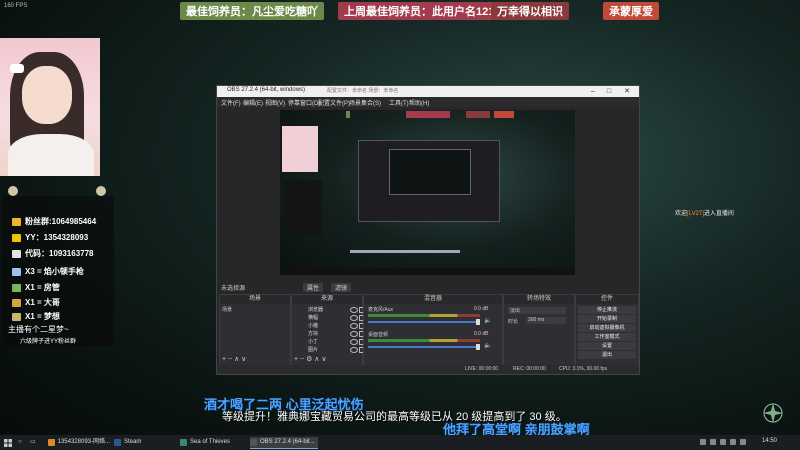 The width and height of the screenshot is (800, 450). Describe the element at coordinates (327, 299) in the screenshot. I see `sources-header: 来源` at that location.